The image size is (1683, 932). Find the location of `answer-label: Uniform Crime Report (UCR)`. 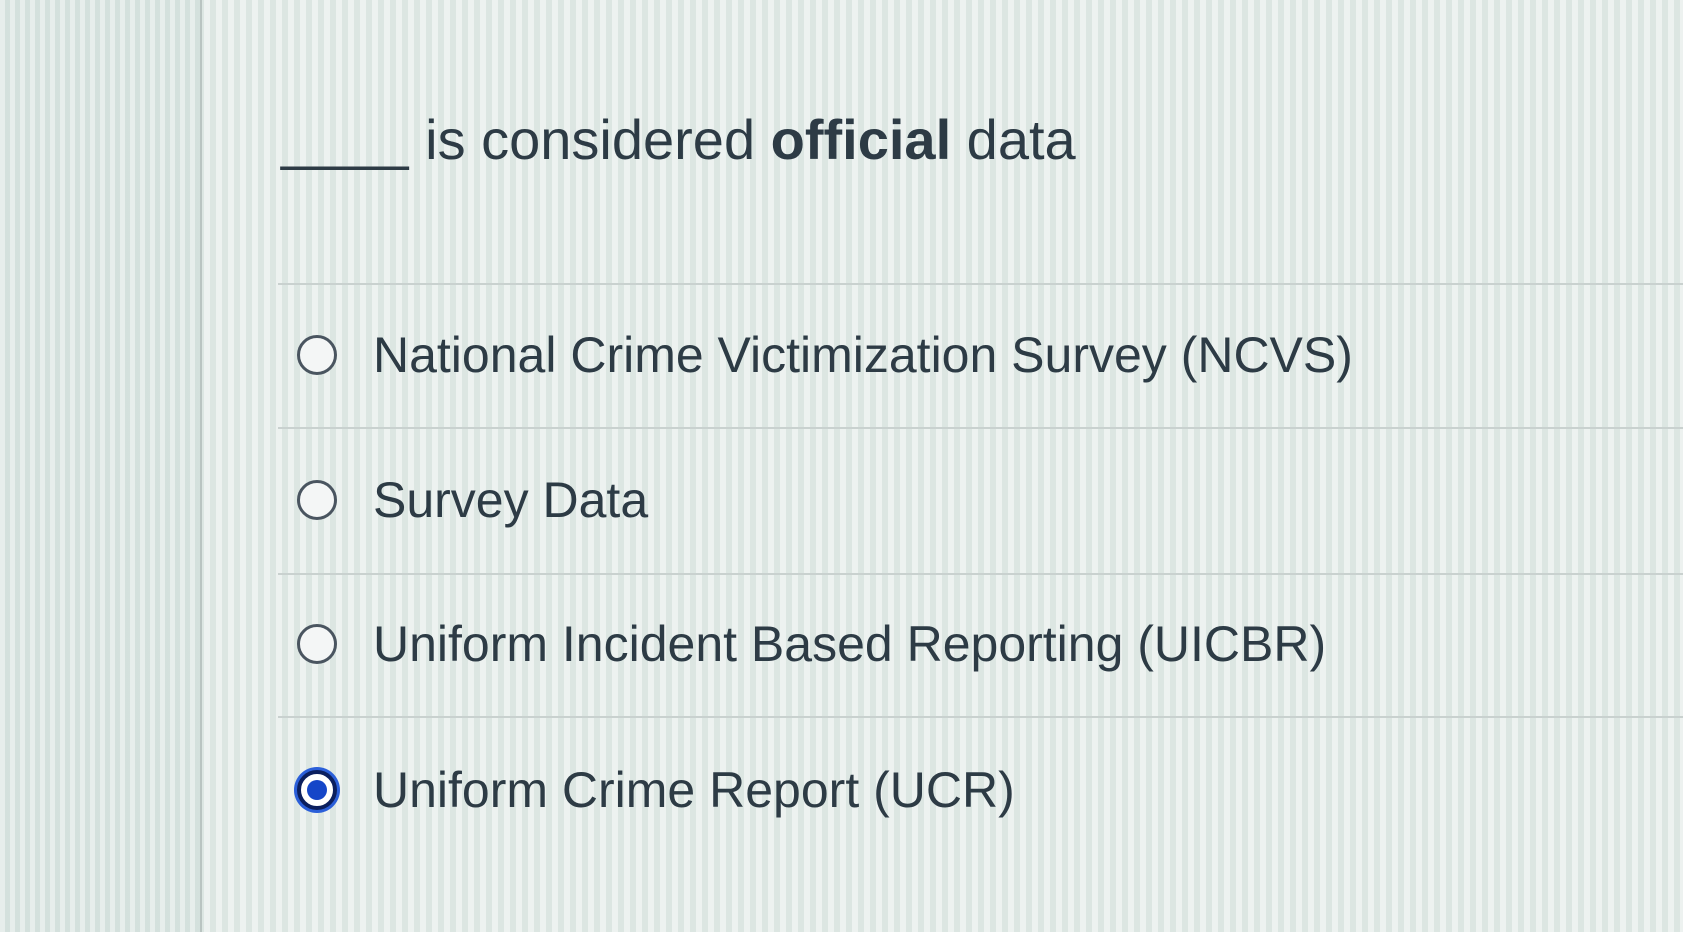

answer-label: Uniform Crime Report (UCR) is located at coordinates (694, 790).